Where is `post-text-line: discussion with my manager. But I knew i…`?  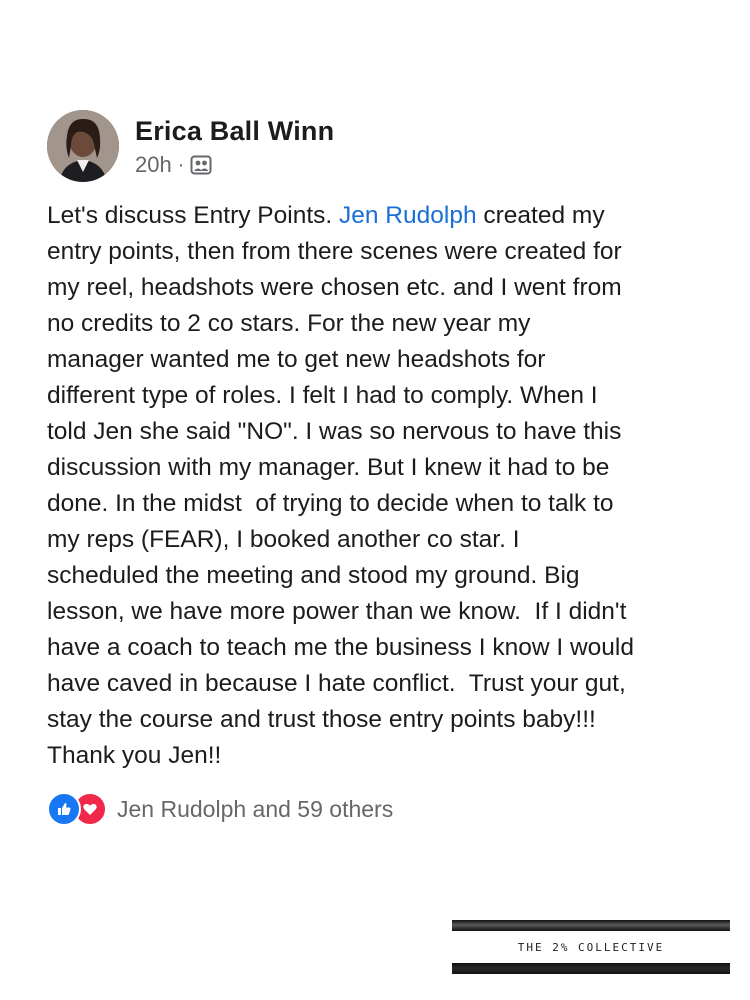 post-text-line: discussion with my manager. But I knew i… is located at coordinates (328, 467).